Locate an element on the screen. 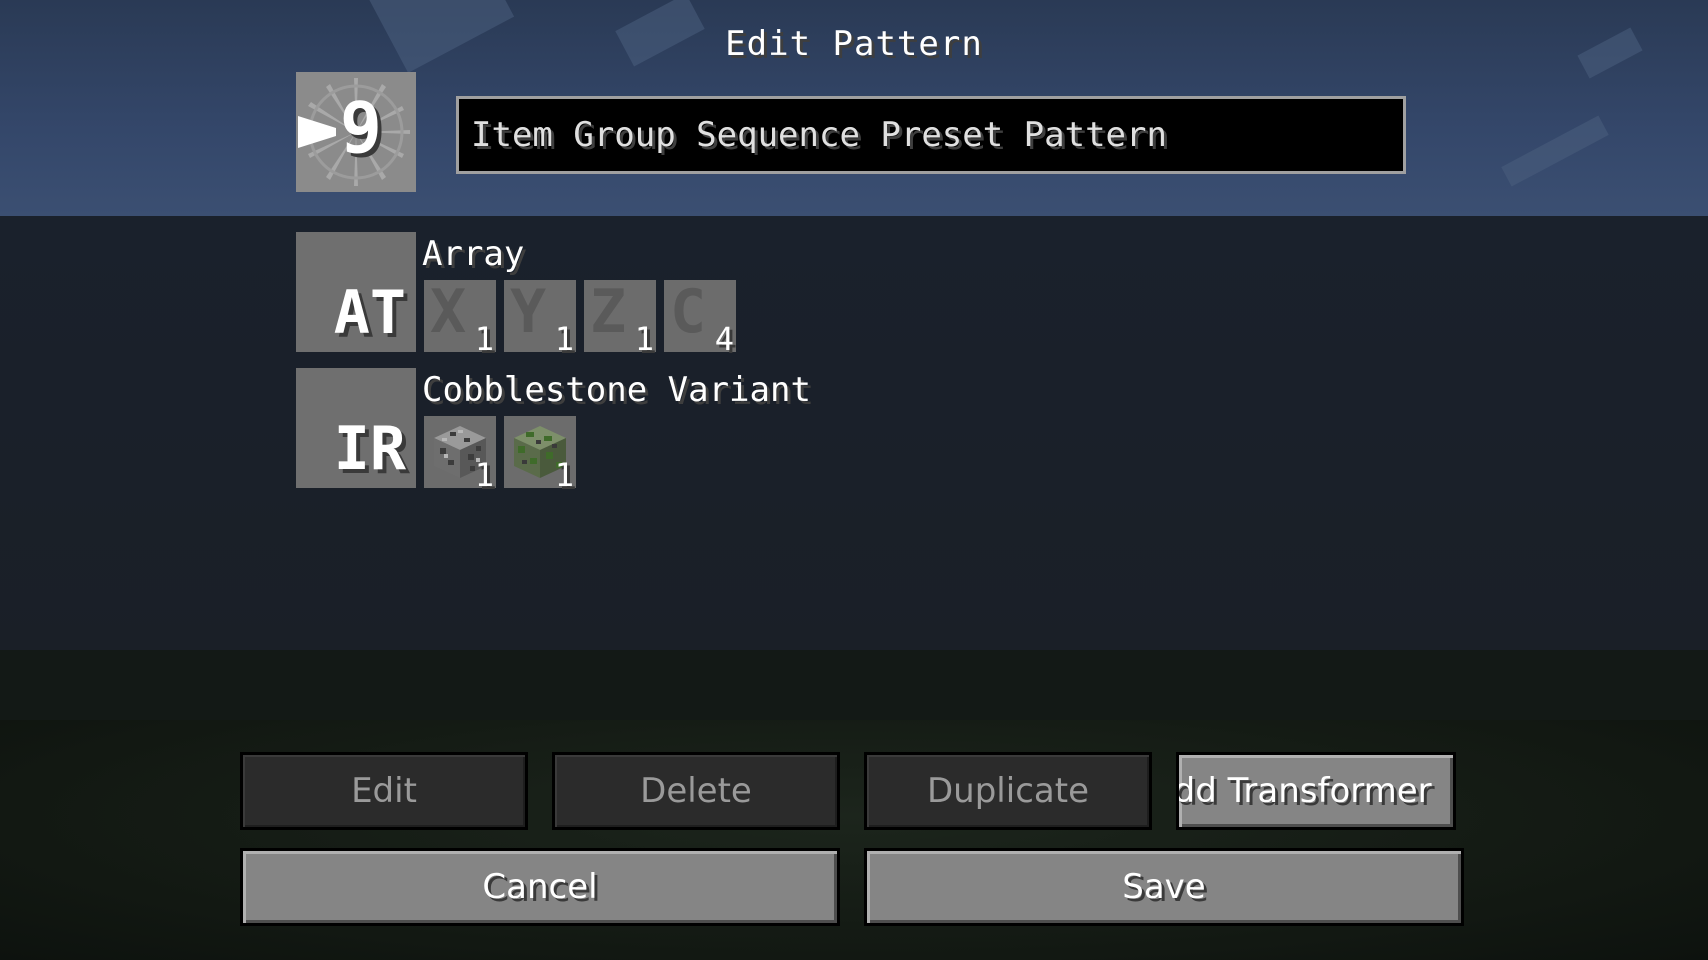 This screenshot has width=1708, height=960. page-title: Edit Pattern is located at coordinates (854, 44).